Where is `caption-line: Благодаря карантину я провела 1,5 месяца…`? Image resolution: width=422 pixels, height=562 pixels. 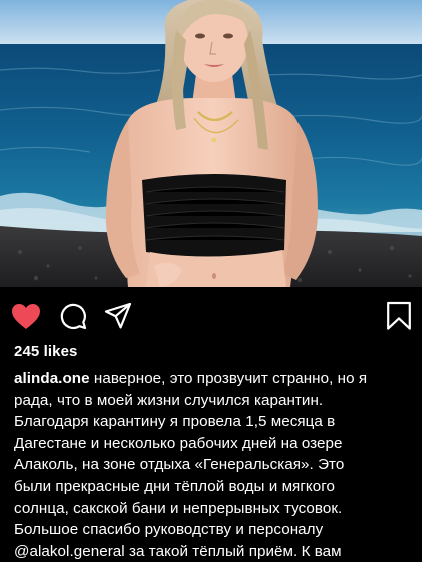
caption-line: Благодаря карантину я провела 1,5 месяца… is located at coordinates (175, 422).